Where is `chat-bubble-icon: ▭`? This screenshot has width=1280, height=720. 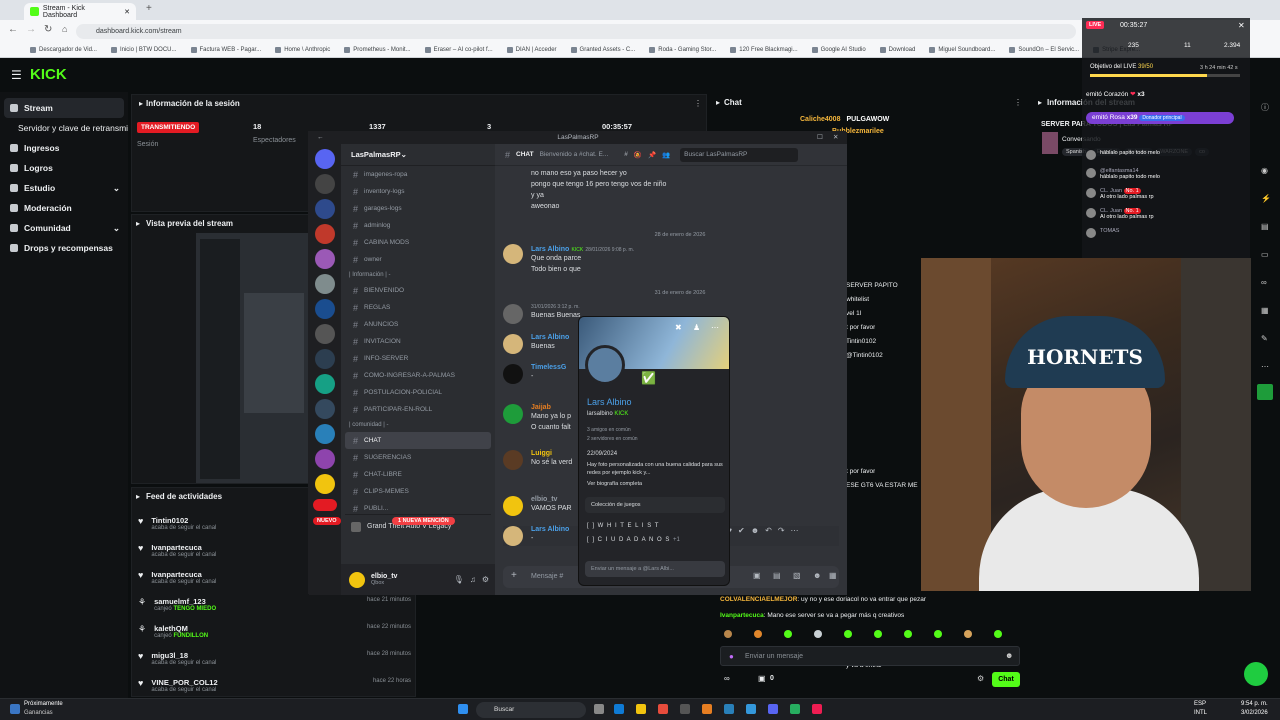
chat-bubble-icon: ▭ is located at coordinates (1265, 254).